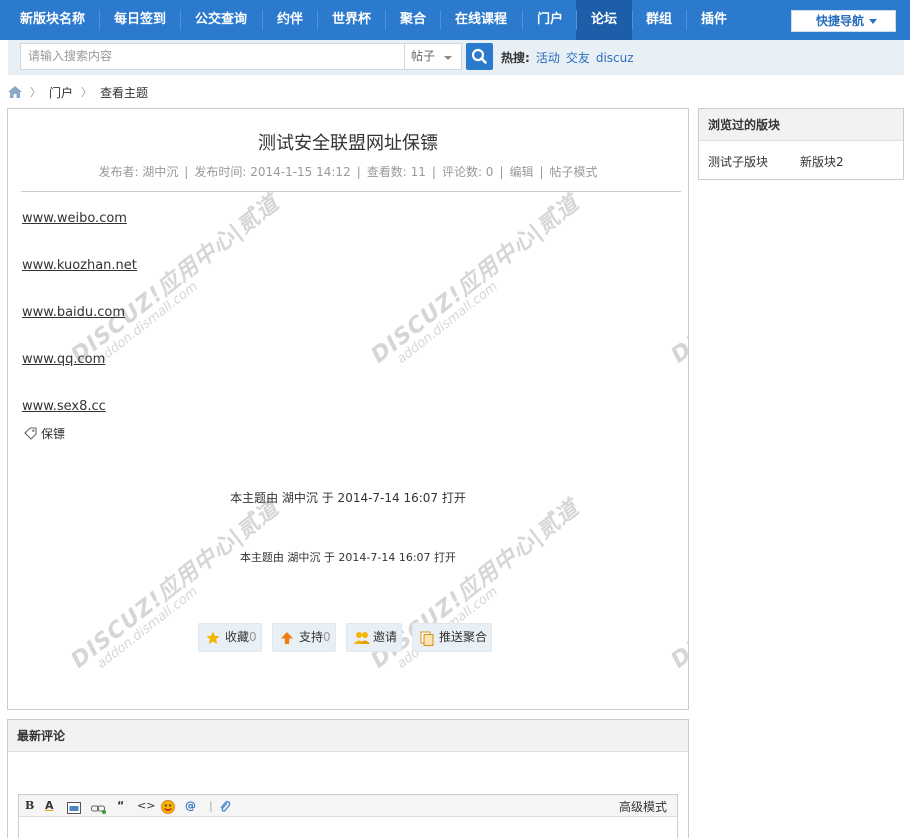 The width and height of the screenshot is (910, 838). What do you see at coordinates (138, 172) in the screenshot?
I see `post-author: 发布者: 湖中沉` at bounding box center [138, 172].